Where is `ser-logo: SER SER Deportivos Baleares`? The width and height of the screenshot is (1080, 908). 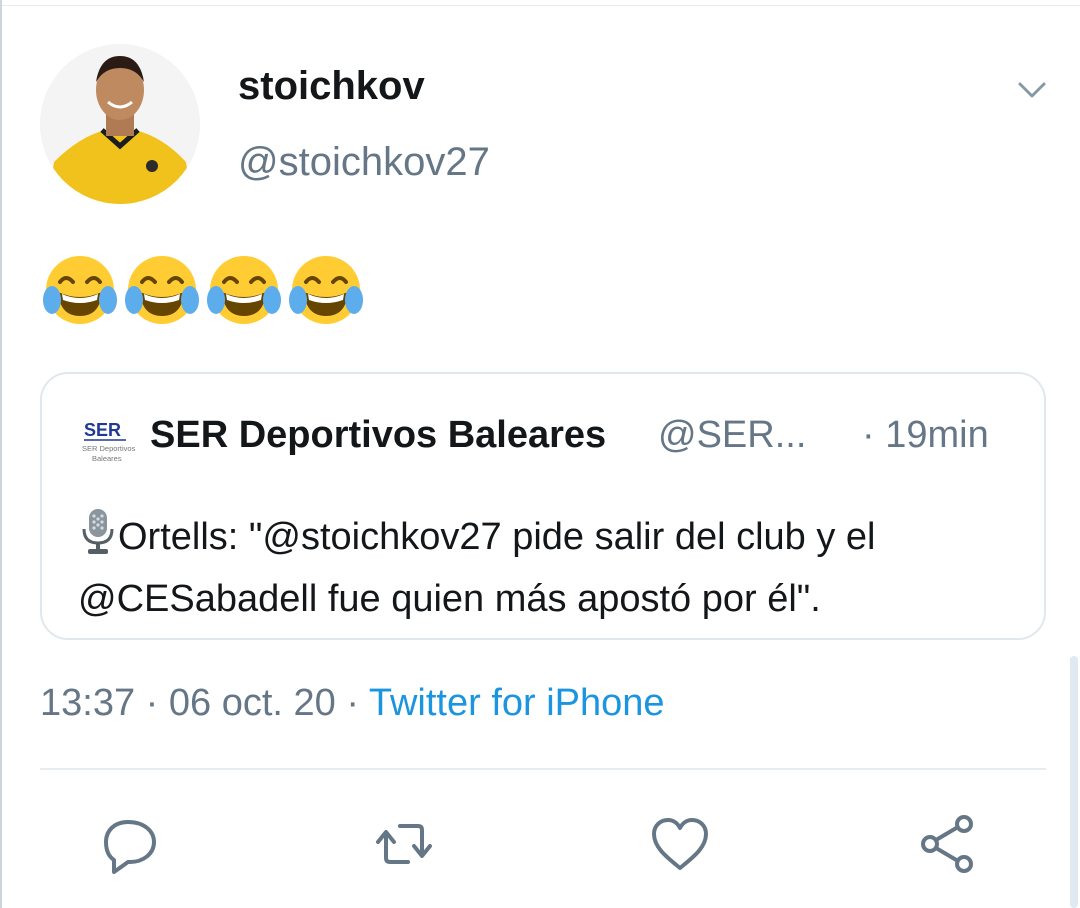 ser-logo: SER SER Deportivos Baleares is located at coordinates (111, 441).